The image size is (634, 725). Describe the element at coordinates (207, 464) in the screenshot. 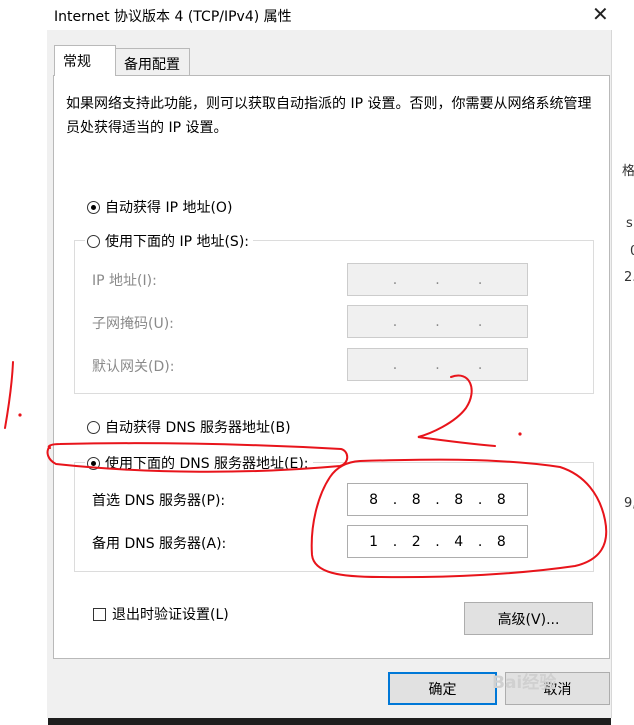

I see `manual-dns-label: 使用下面的 DNS 服务器地址(E):` at that location.